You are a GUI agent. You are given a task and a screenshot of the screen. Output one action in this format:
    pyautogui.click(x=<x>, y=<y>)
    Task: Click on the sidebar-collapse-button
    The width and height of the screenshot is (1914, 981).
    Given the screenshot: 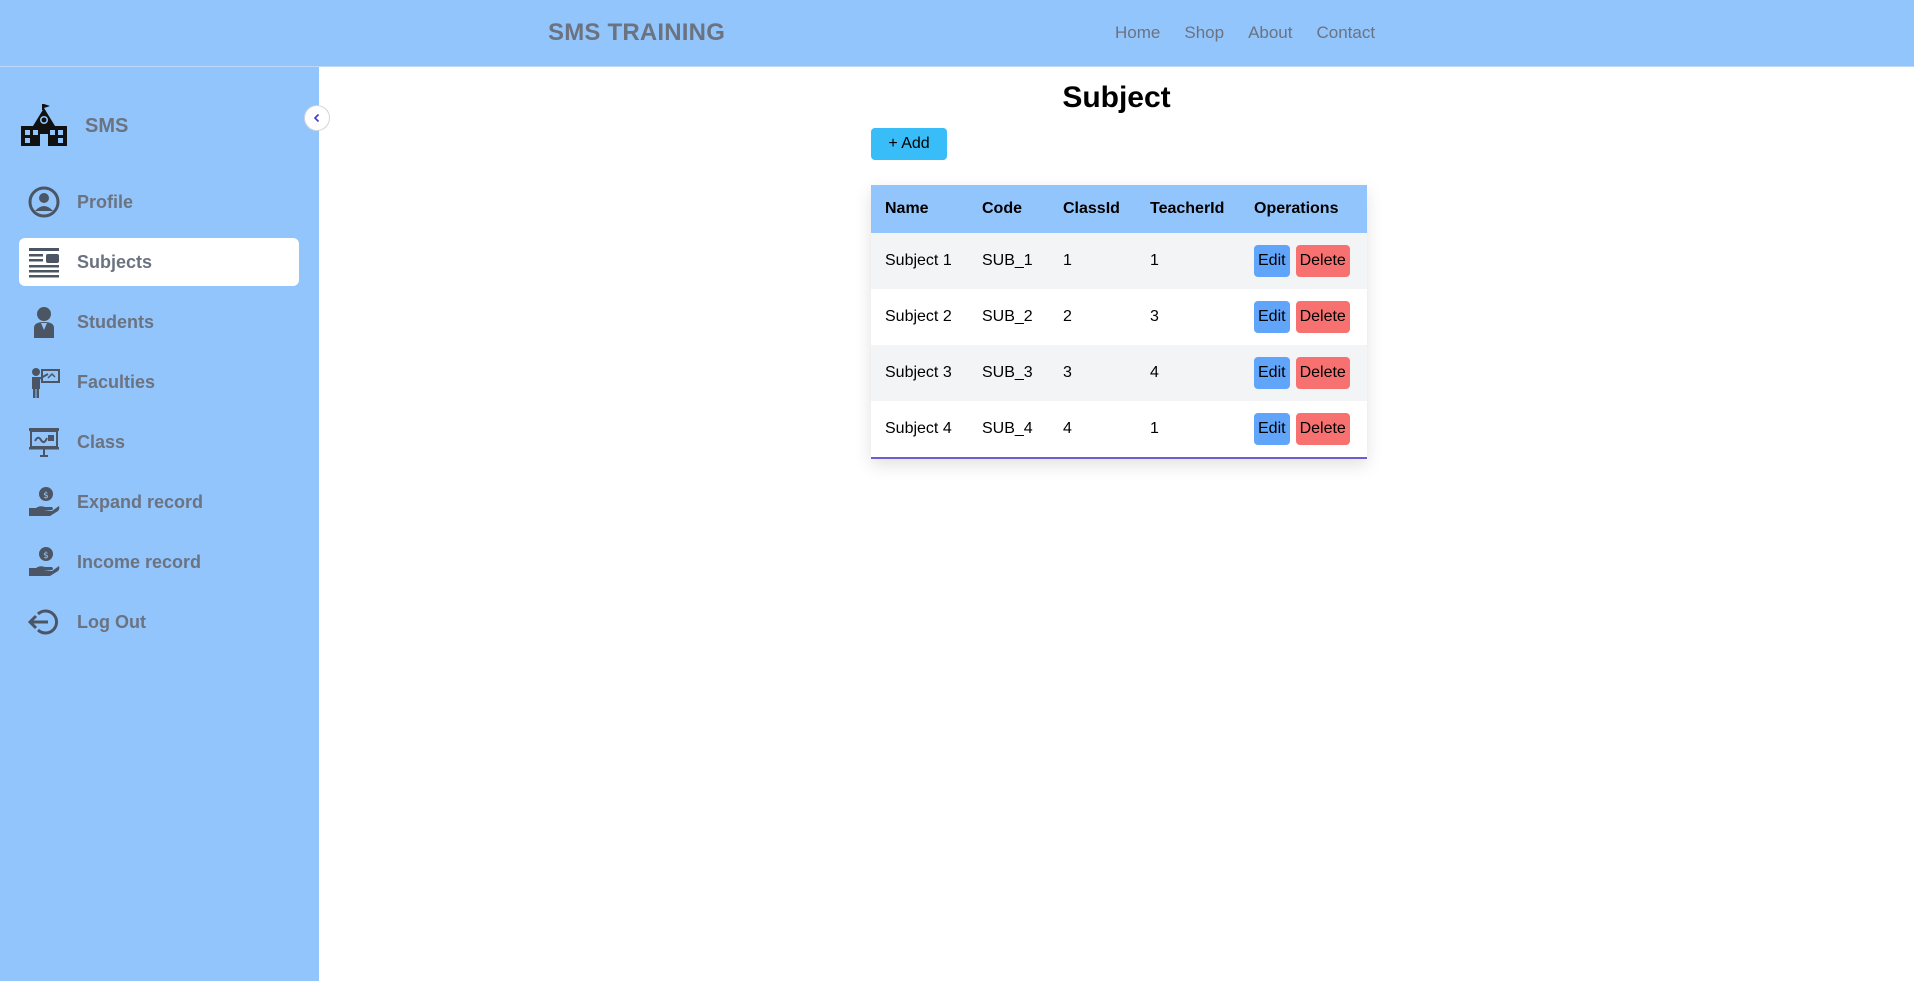 What is the action you would take?
    pyautogui.click(x=317, y=118)
    